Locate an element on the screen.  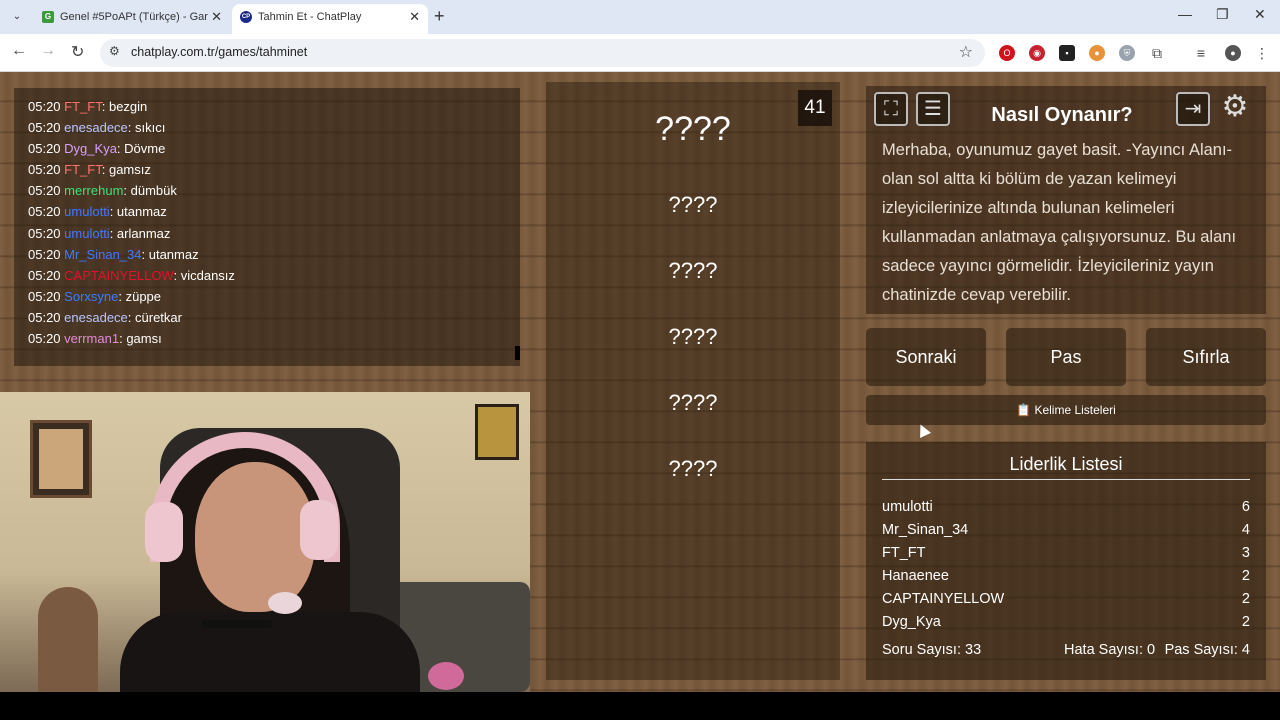
shield-extension-icon: ⛨ is located at coordinates (1127, 53).